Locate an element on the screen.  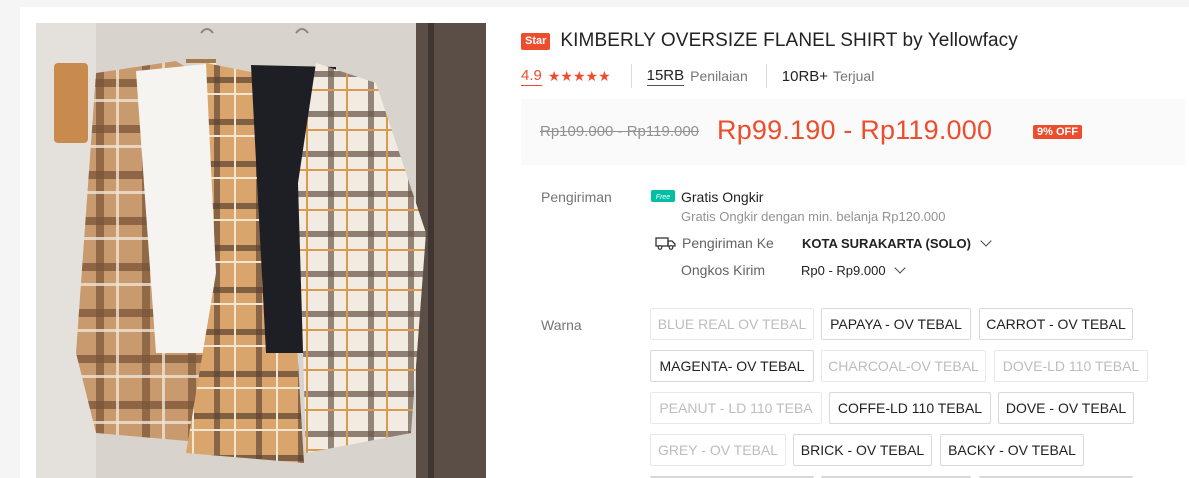
discount-badge: 9% OFF is located at coordinates (1057, 132).